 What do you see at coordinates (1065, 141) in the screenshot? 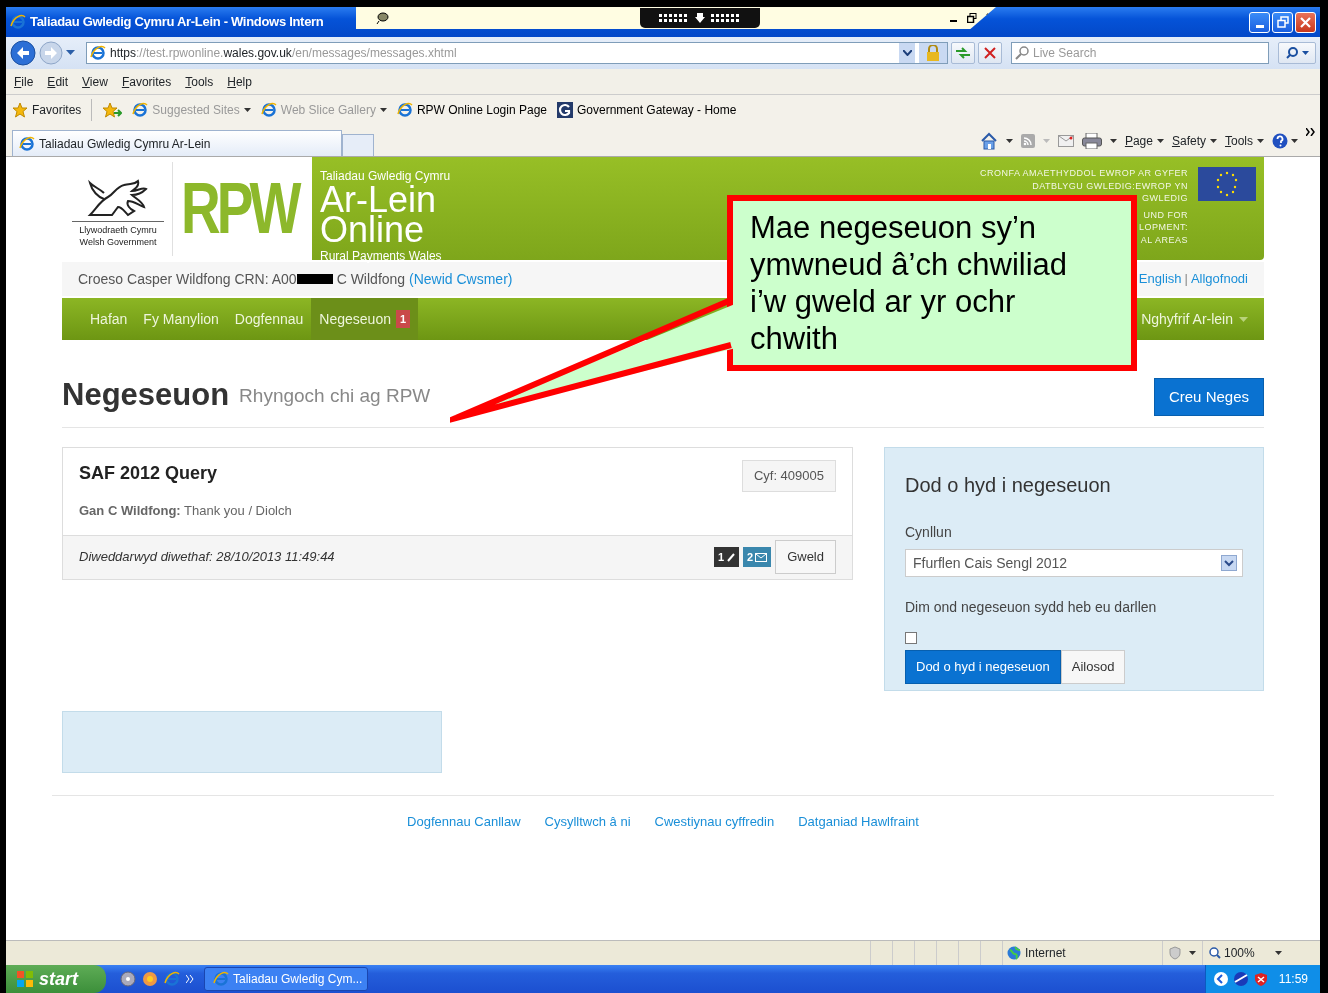
I see `mail-icon` at bounding box center [1065, 141].